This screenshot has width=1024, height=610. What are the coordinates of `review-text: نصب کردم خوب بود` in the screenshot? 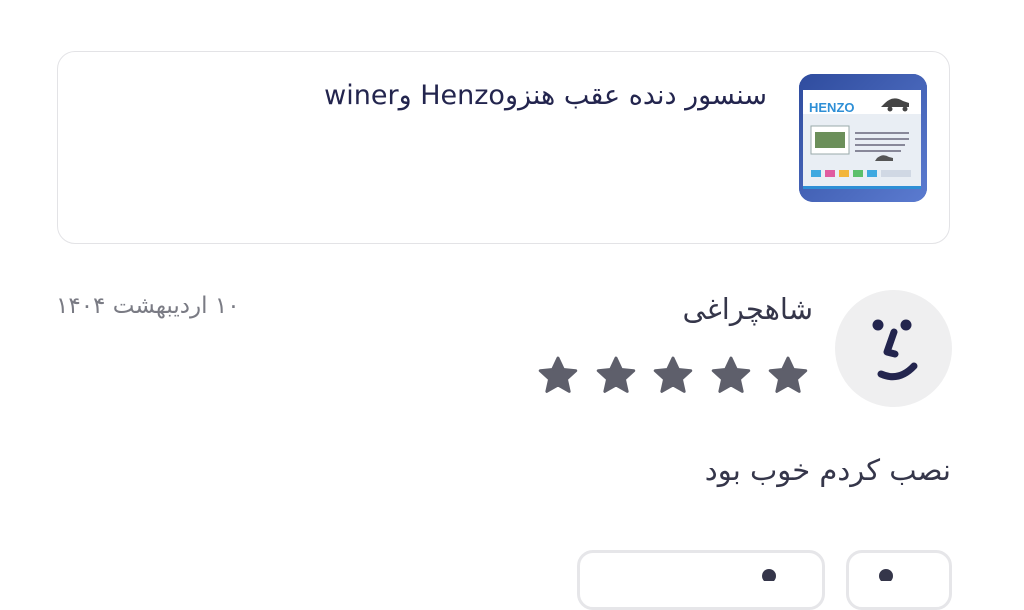 It's located at (827, 470).